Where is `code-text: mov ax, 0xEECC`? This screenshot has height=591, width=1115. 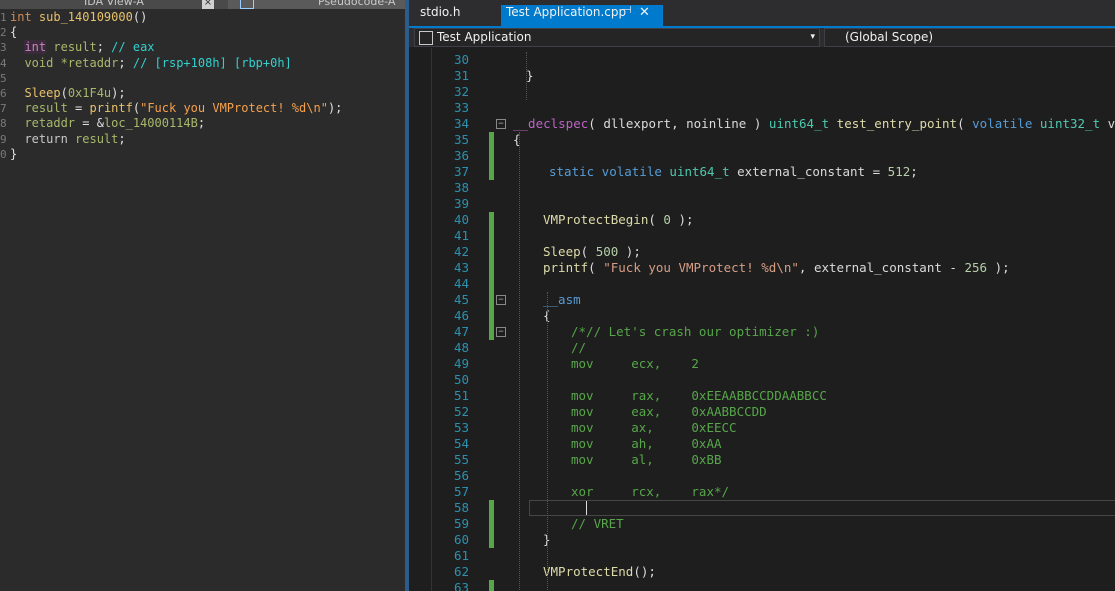
code-text: mov ax, 0xEECC is located at coordinates (654, 428).